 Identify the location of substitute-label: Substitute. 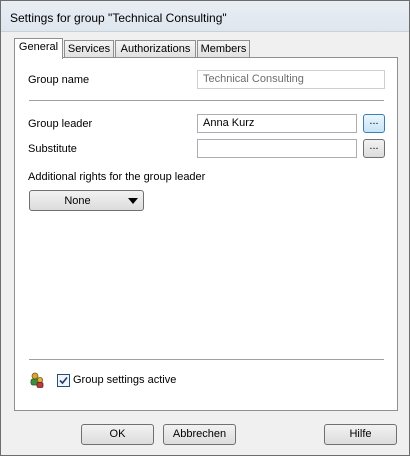
(52, 149).